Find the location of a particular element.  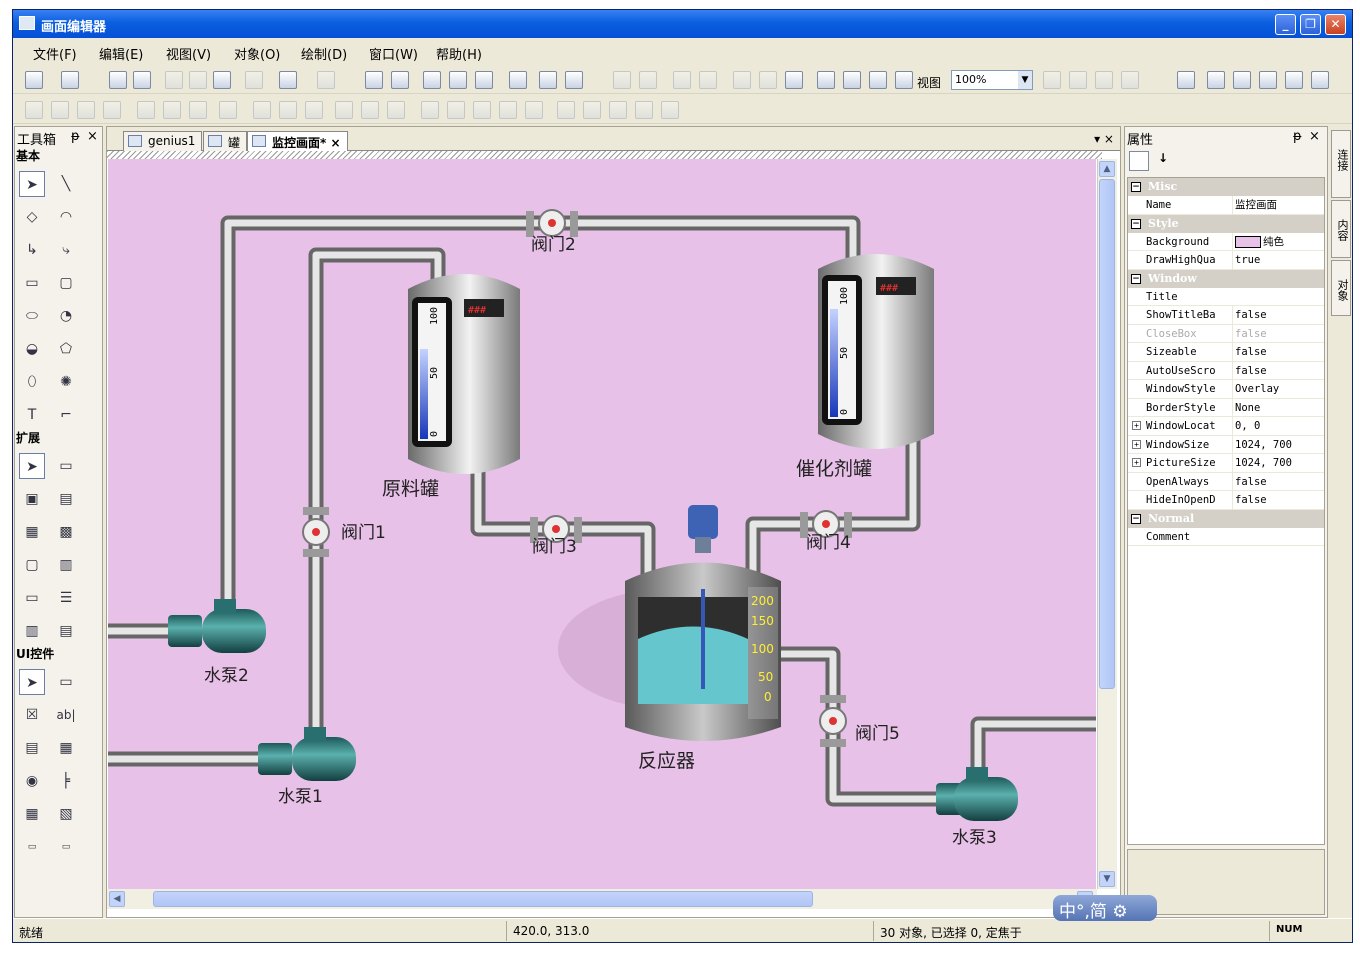

rect-tool-icon: ▭ is located at coordinates (32, 283).